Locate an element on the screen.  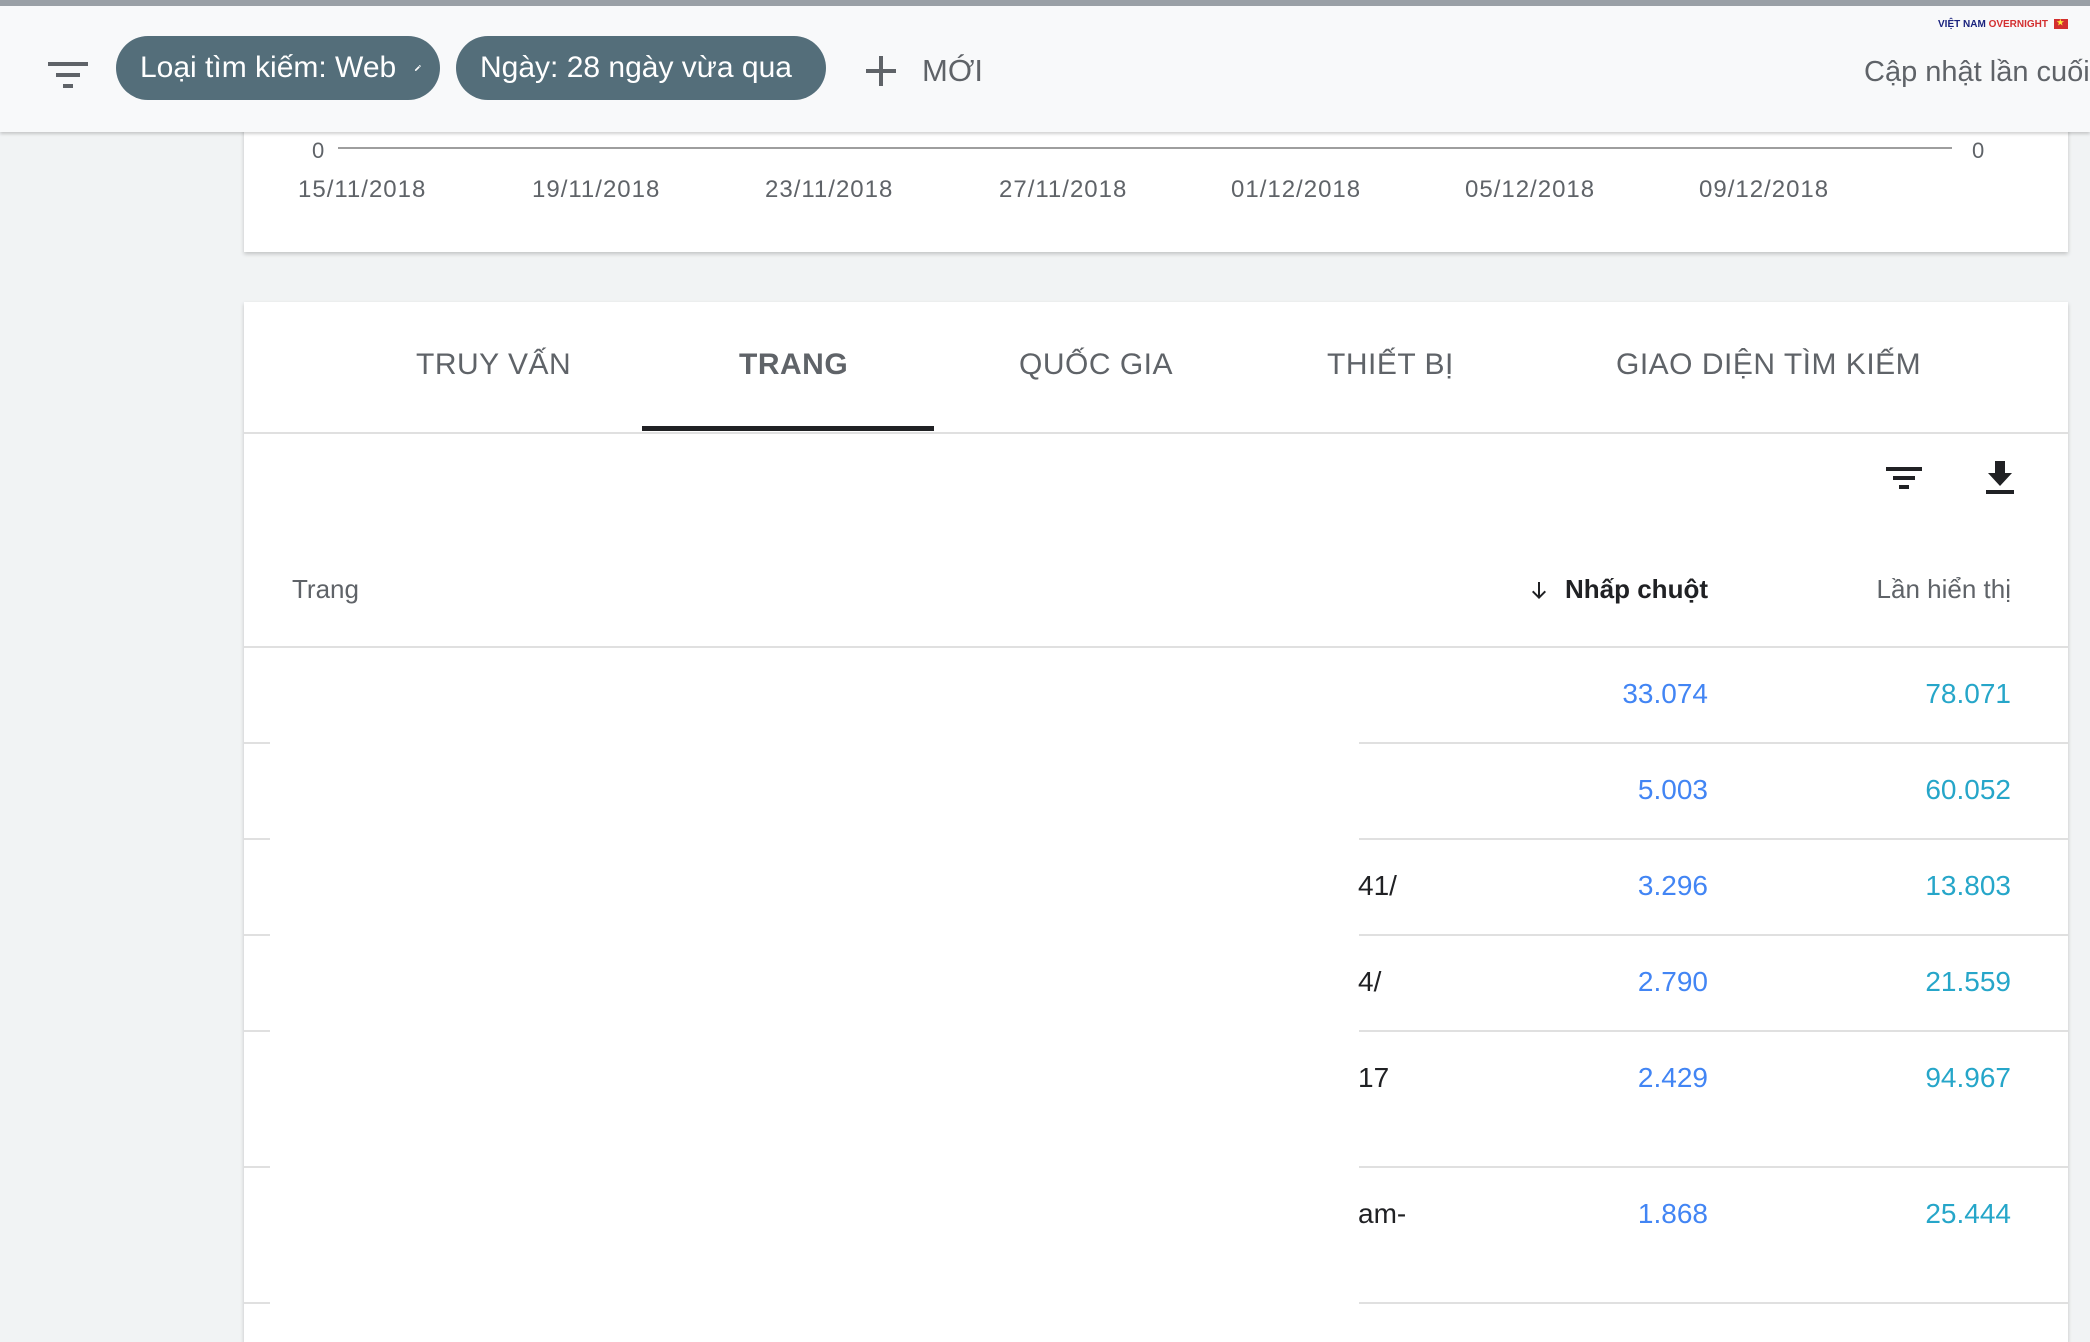
new-filter-label: MỚI is located at coordinates (953, 70).